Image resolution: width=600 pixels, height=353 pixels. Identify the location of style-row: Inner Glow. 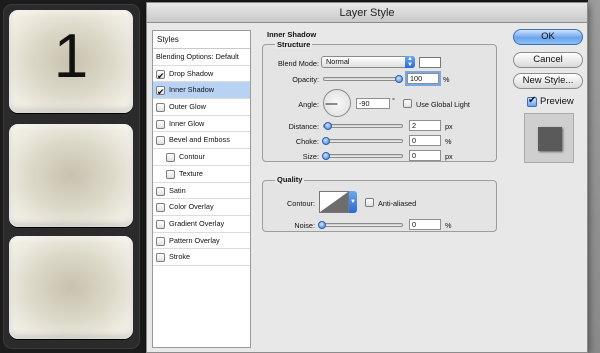
(201, 124).